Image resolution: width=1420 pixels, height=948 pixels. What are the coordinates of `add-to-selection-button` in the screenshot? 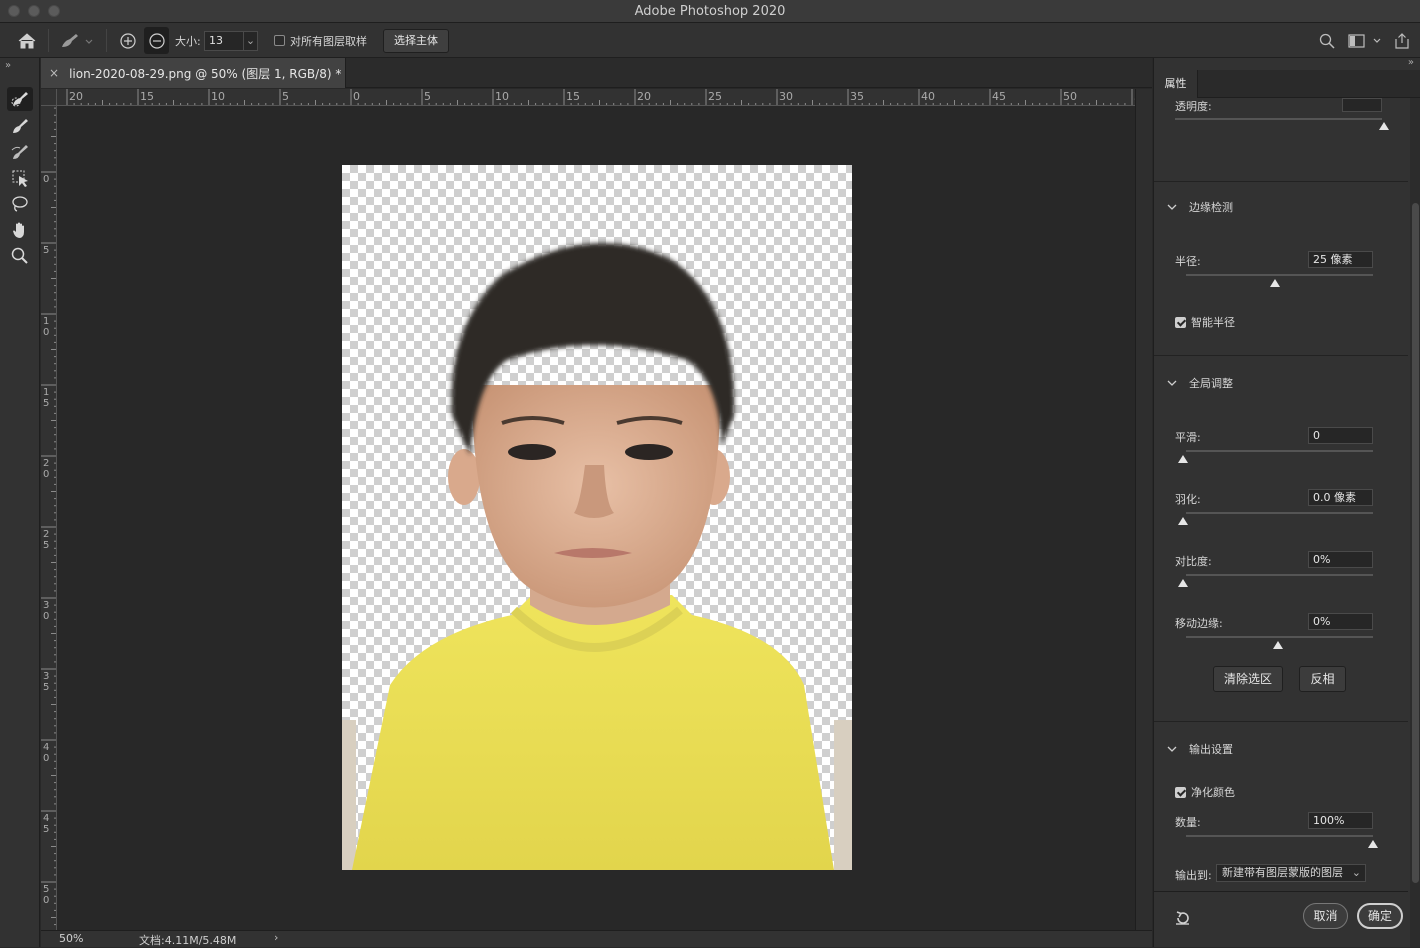 It's located at (128, 40).